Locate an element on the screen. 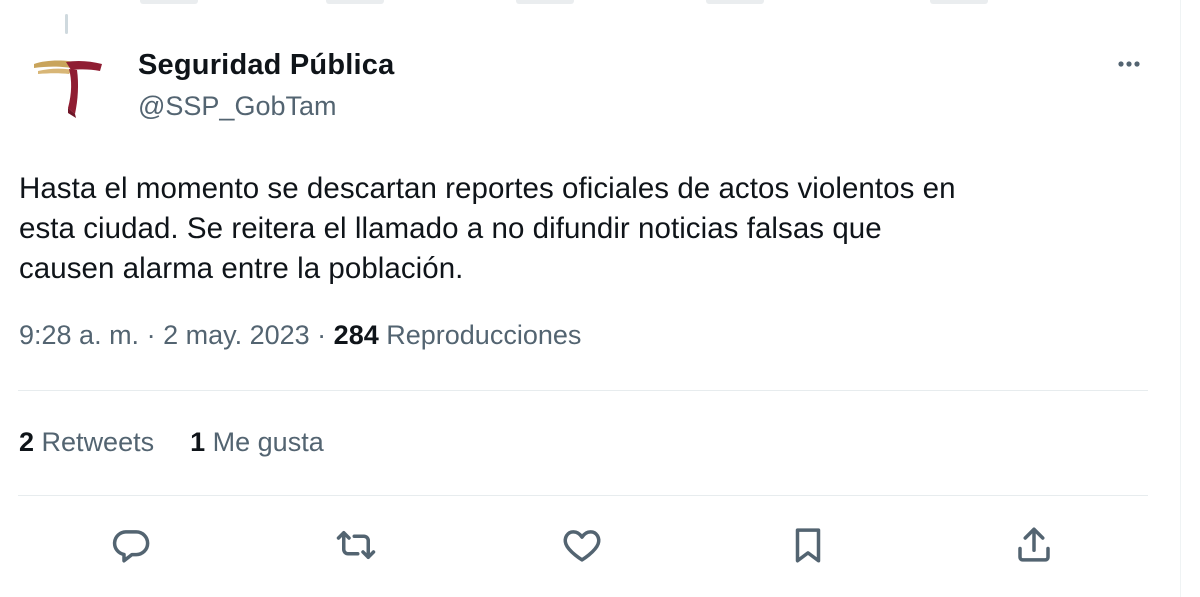 This screenshot has height=597, width=1200. views-label: Reproducciones is located at coordinates (484, 335).